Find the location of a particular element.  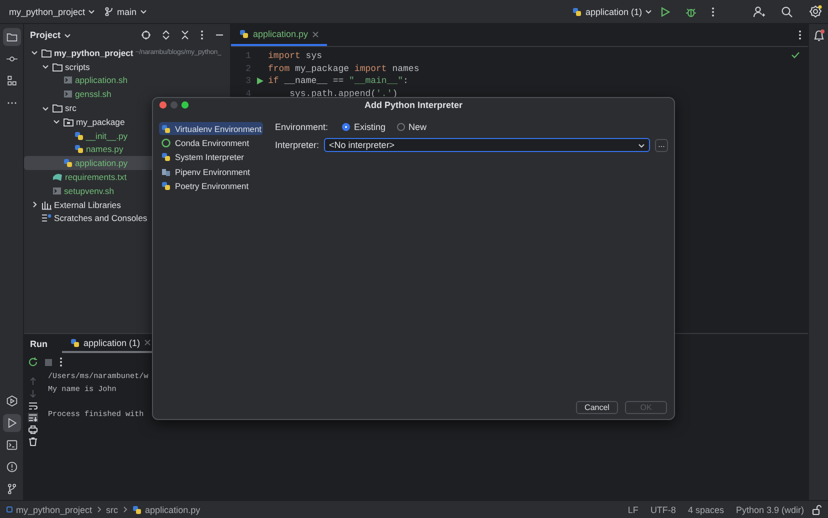

tree-item: scripts is located at coordinates (126, 67).